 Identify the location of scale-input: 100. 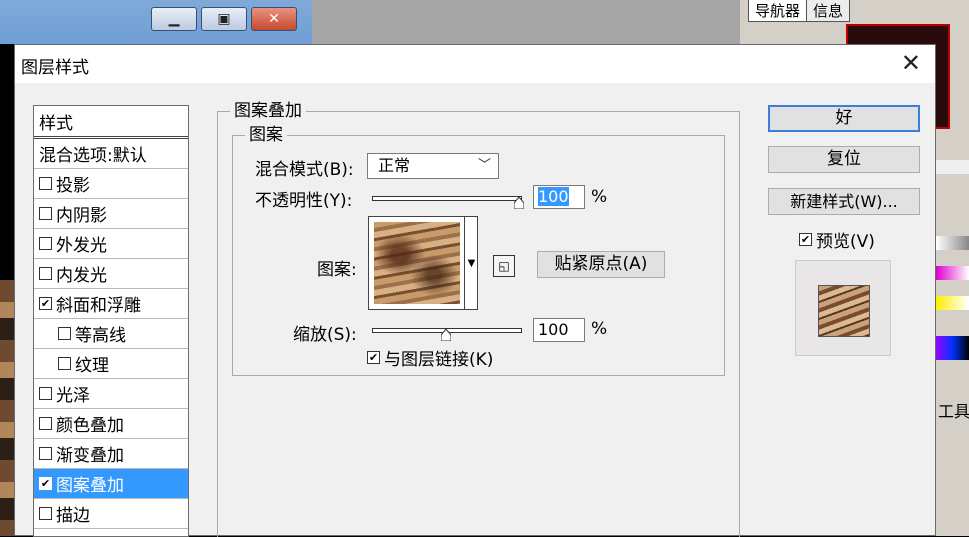
(559, 330).